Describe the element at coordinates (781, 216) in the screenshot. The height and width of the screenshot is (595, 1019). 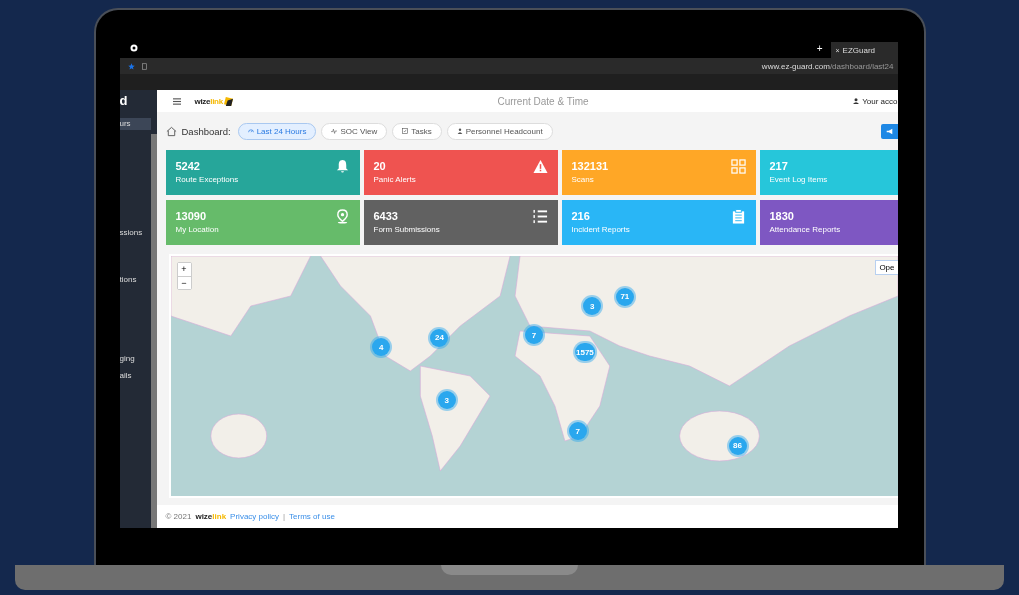
I see `stat-value: 1830` at that location.